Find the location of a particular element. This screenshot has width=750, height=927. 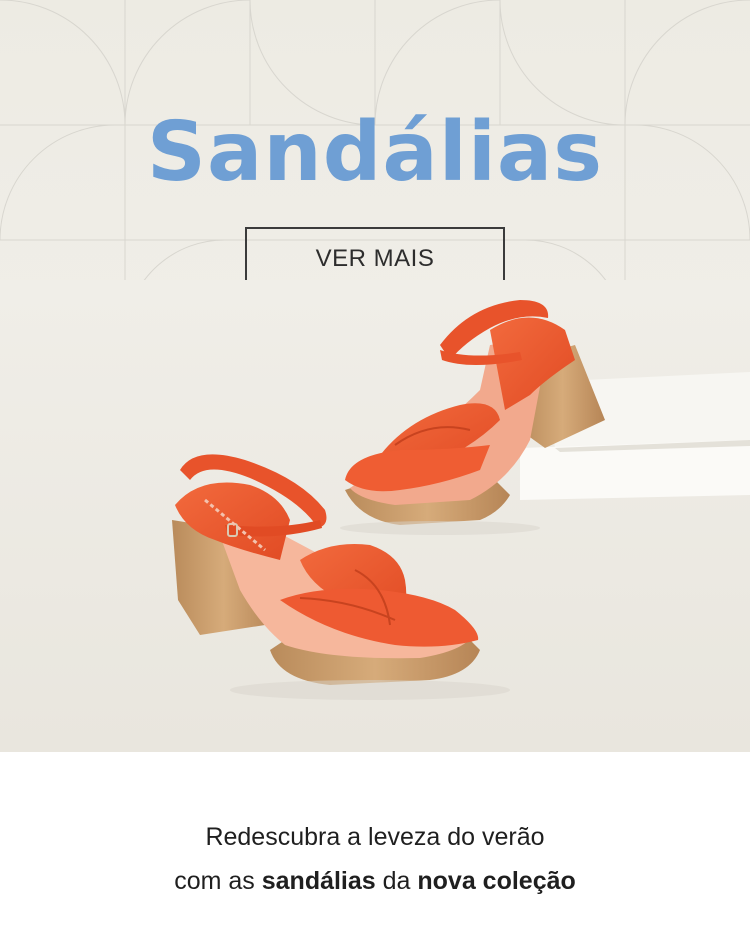

tagline-bold-nova-colecao: nova coleção is located at coordinates (496, 881).